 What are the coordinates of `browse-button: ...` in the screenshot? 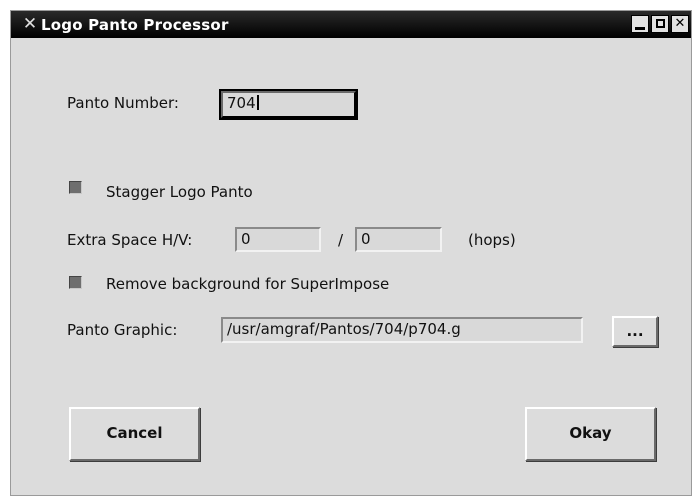 It's located at (635, 331).